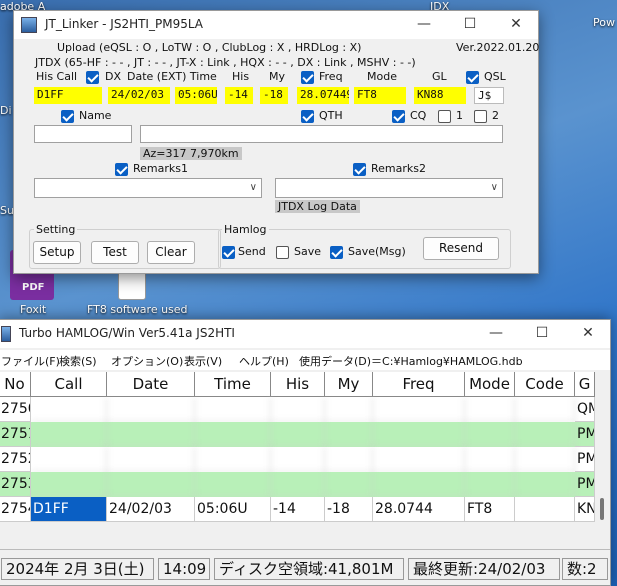  What do you see at coordinates (115, 252) in the screenshot?
I see `test-button: Test` at bounding box center [115, 252].